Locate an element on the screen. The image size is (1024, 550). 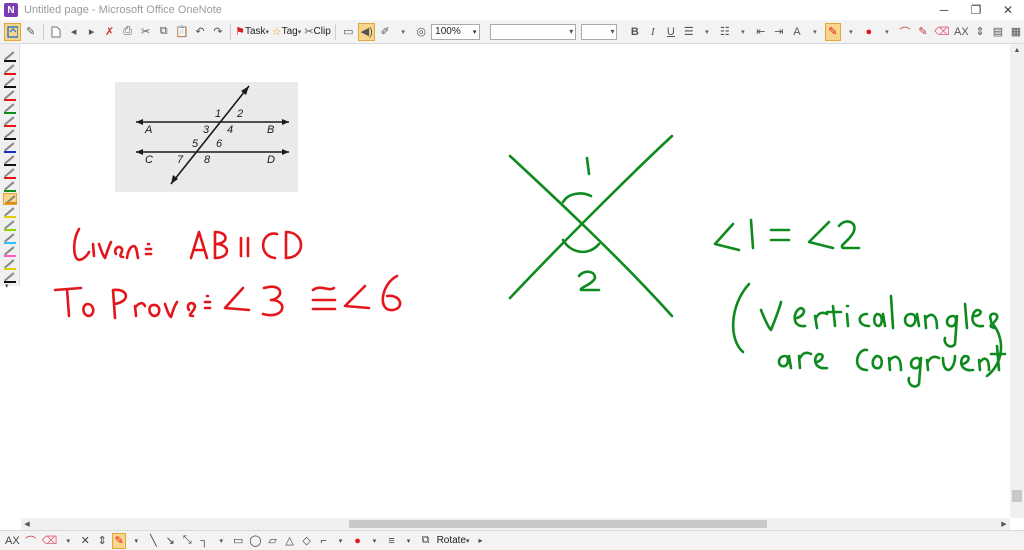
redo-icon: ↷ is located at coordinates (218, 32).